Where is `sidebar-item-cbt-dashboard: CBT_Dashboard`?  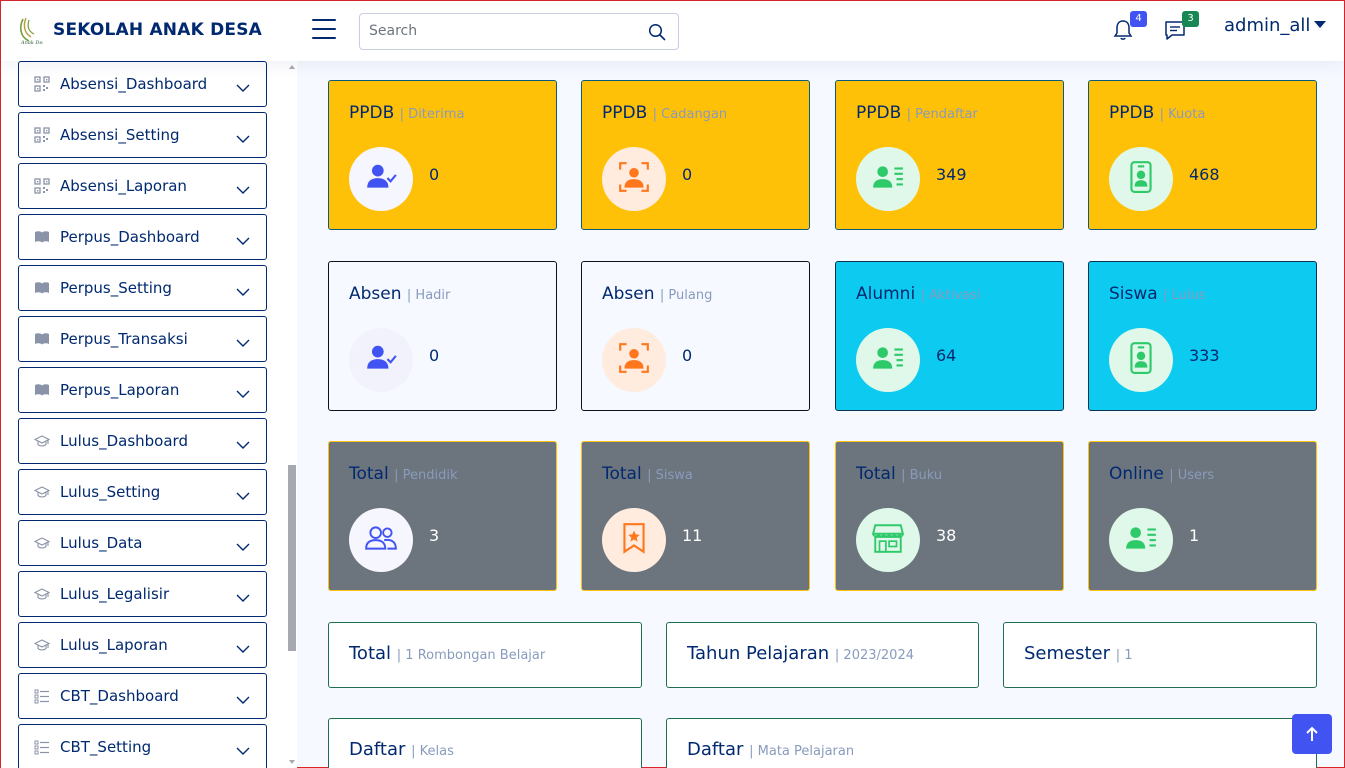
sidebar-item-cbt-dashboard: CBT_Dashboard is located at coordinates (142, 696).